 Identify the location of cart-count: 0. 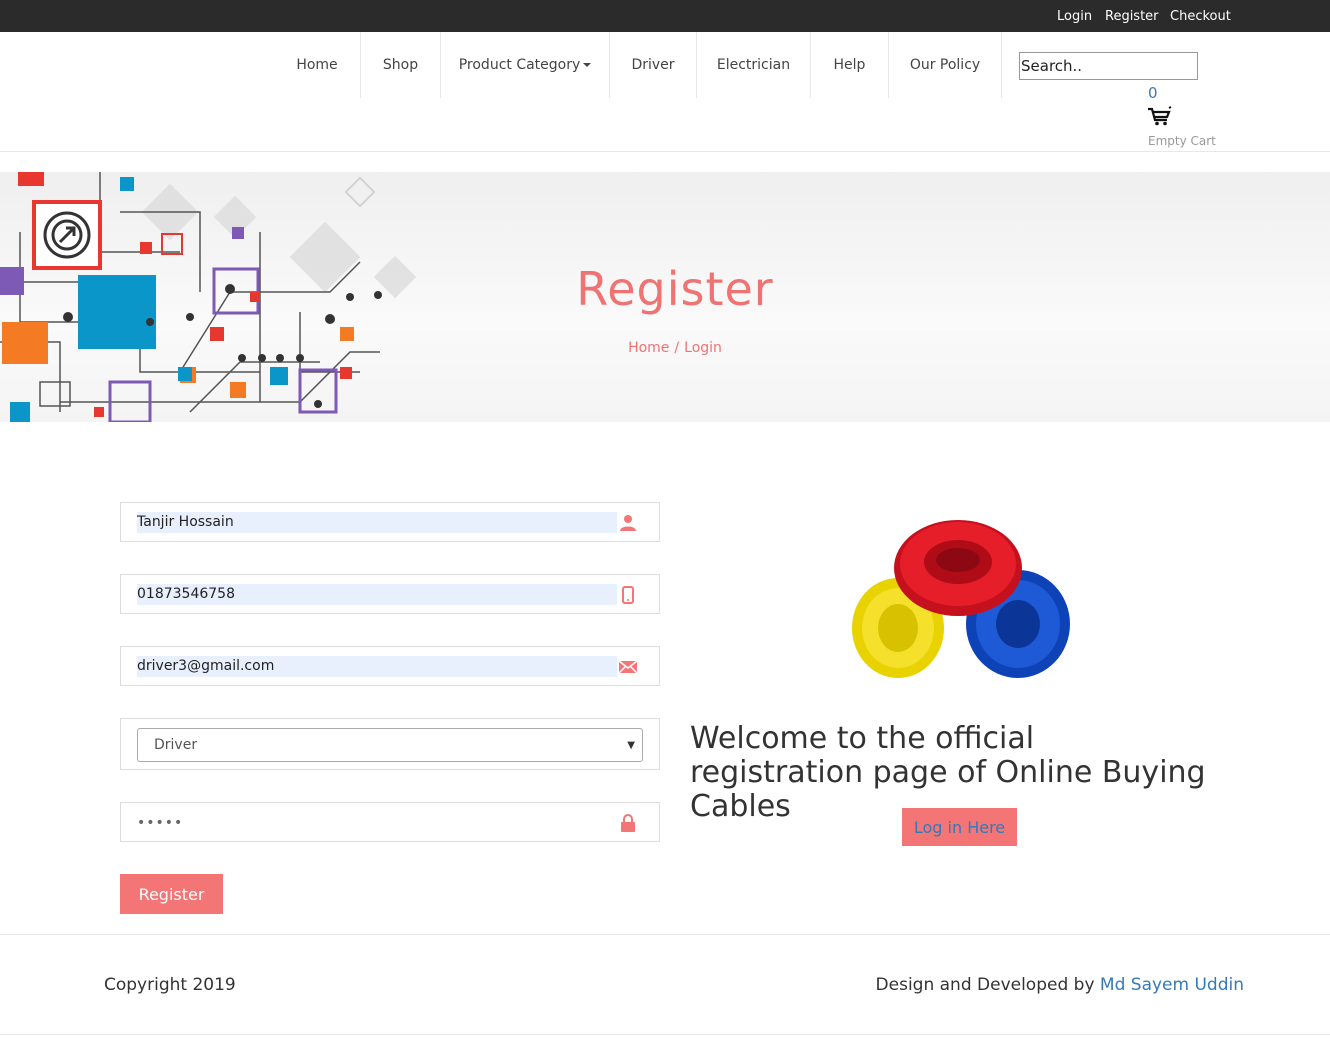
(1153, 93).